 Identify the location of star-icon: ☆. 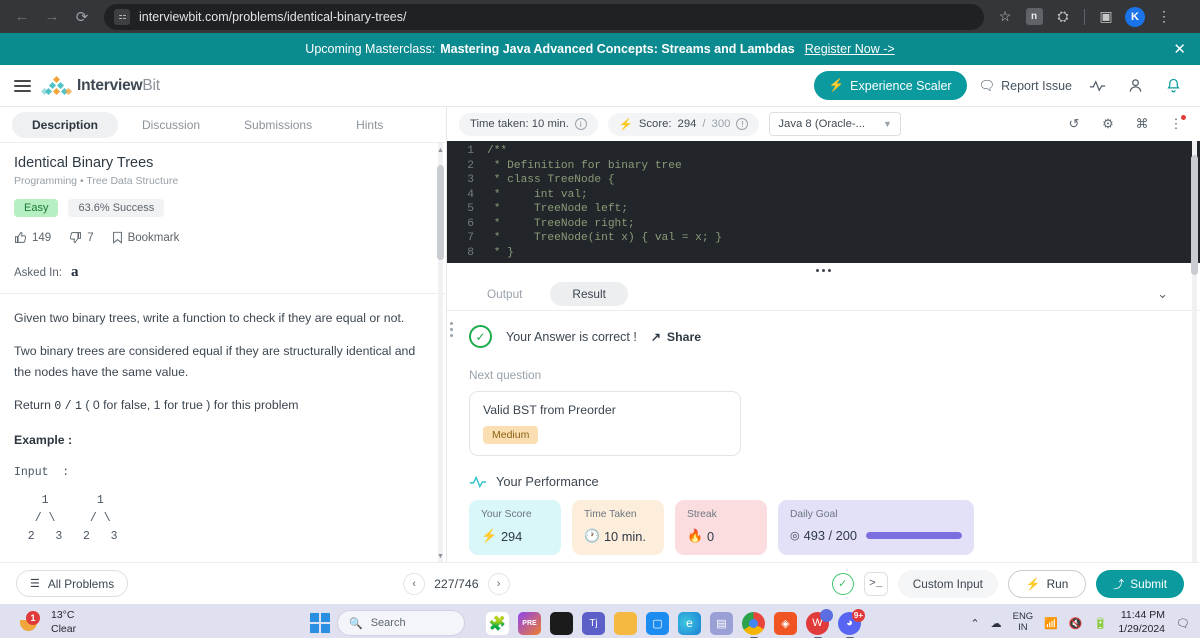
(1005, 17).